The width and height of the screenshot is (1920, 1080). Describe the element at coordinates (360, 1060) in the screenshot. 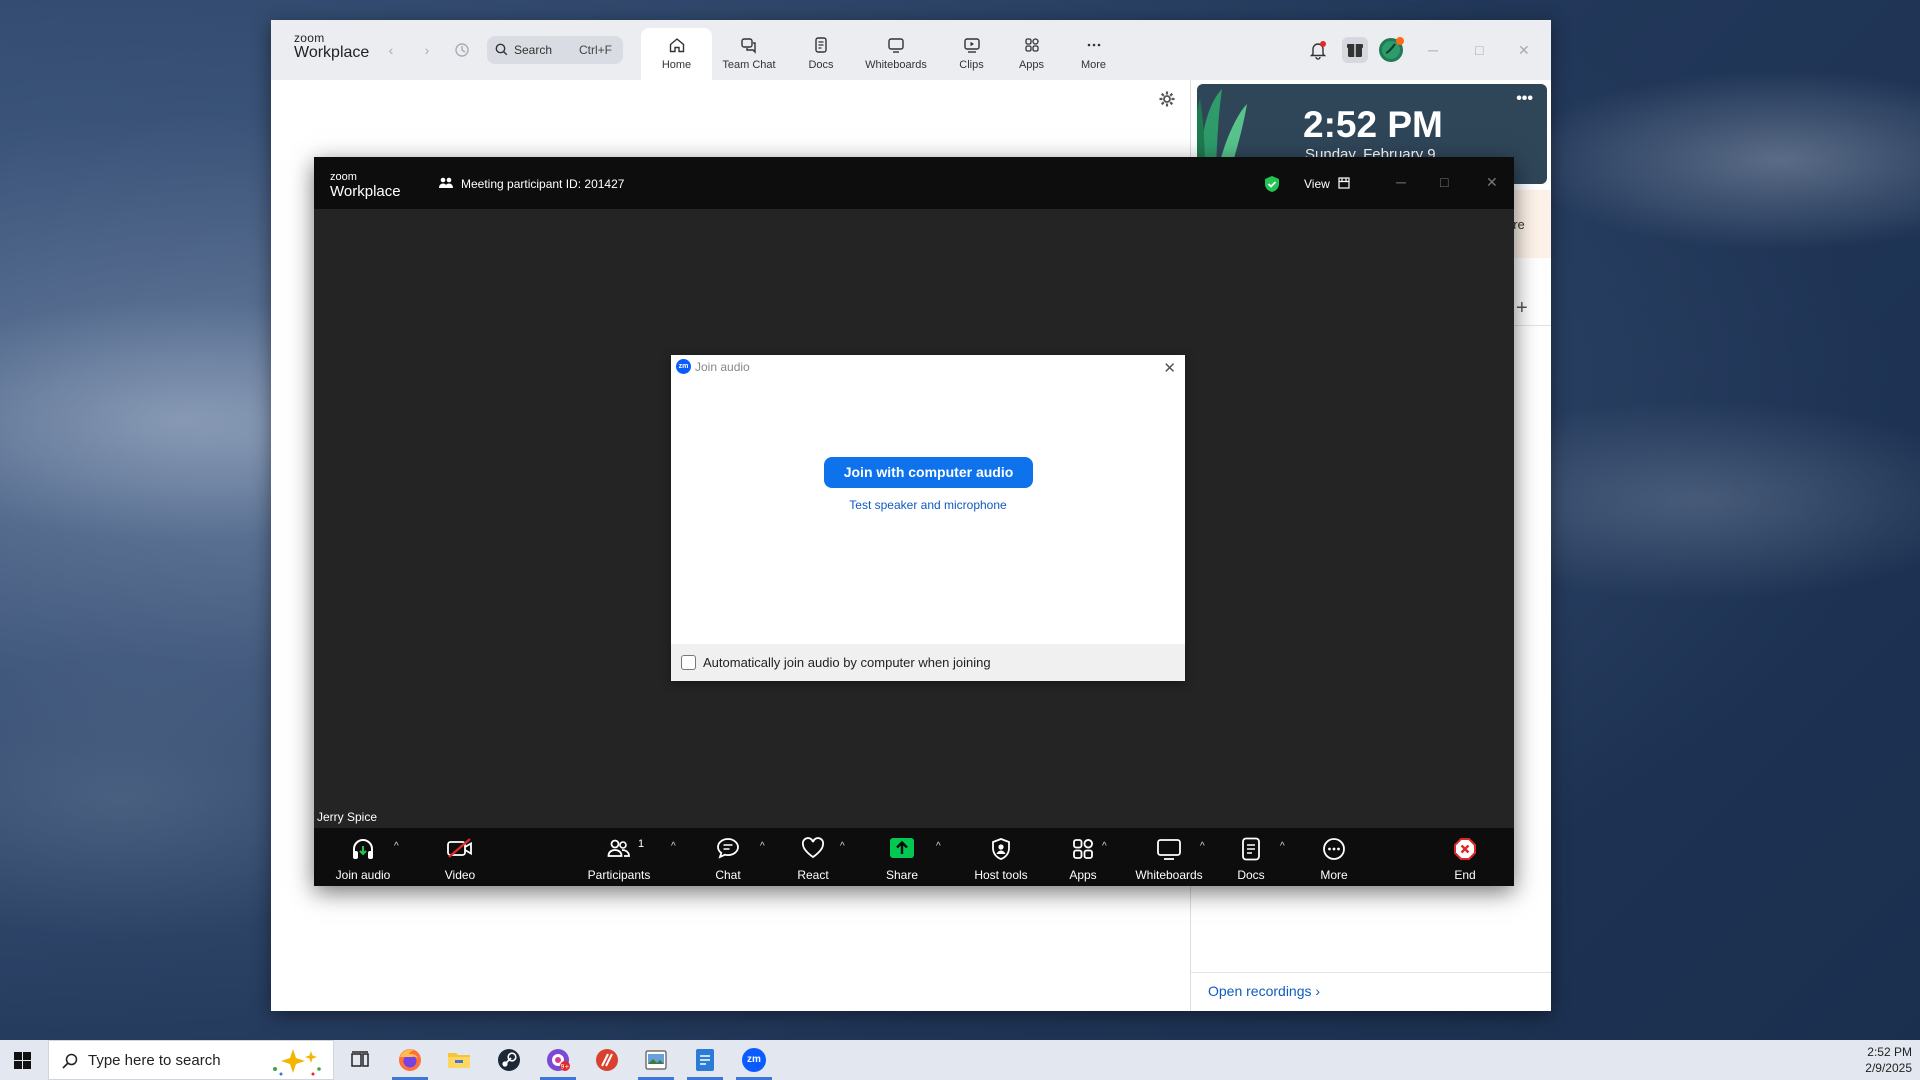

I see `task-view-icon` at that location.